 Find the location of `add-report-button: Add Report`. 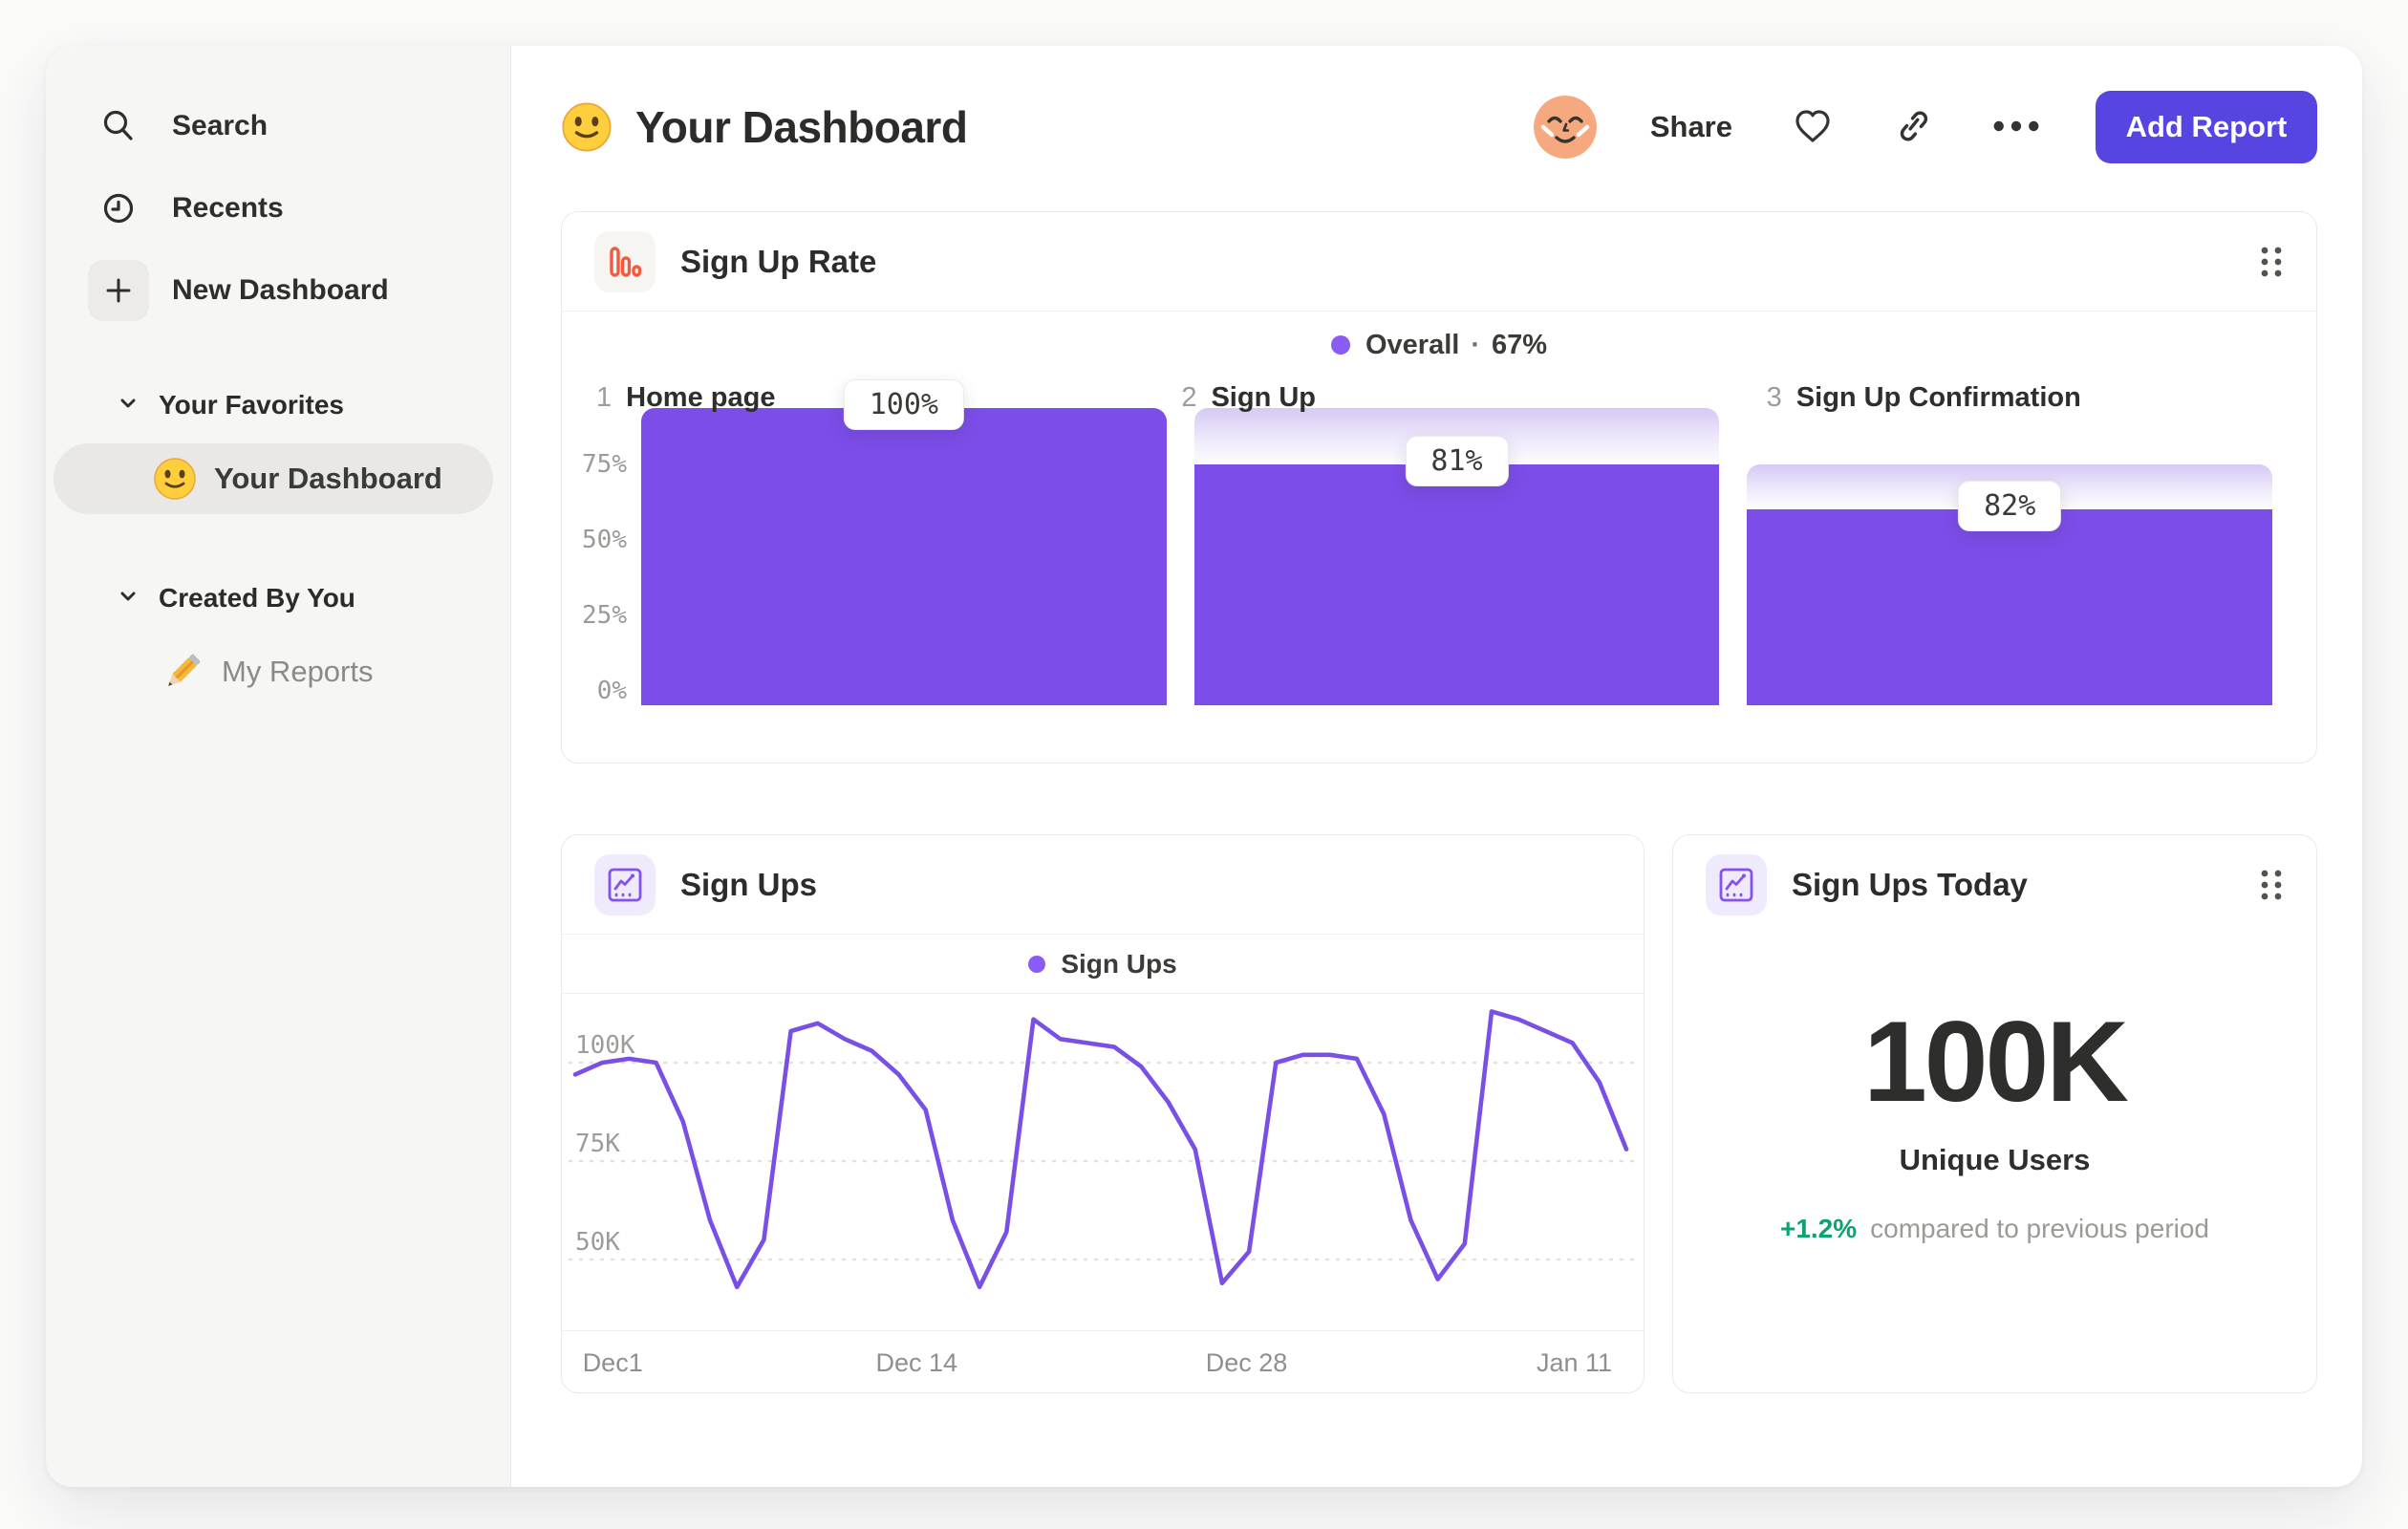

add-report-button: Add Report is located at coordinates (2206, 127).